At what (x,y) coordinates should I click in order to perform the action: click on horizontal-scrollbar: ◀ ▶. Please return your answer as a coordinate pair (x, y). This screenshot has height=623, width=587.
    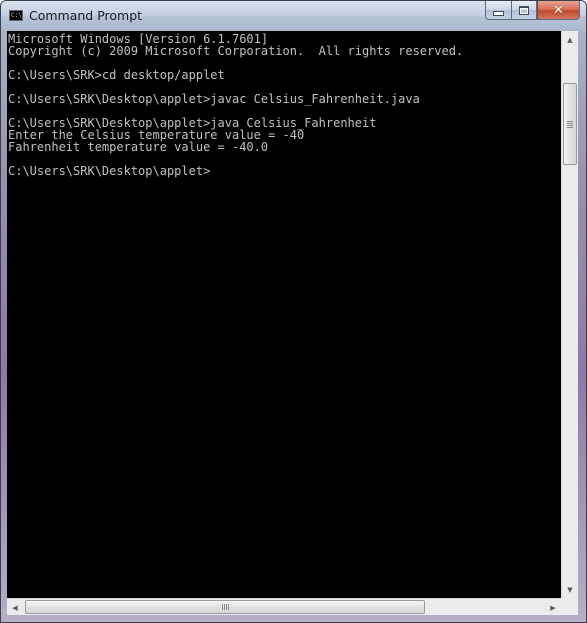
    Looking at the image, I should click on (284, 606).